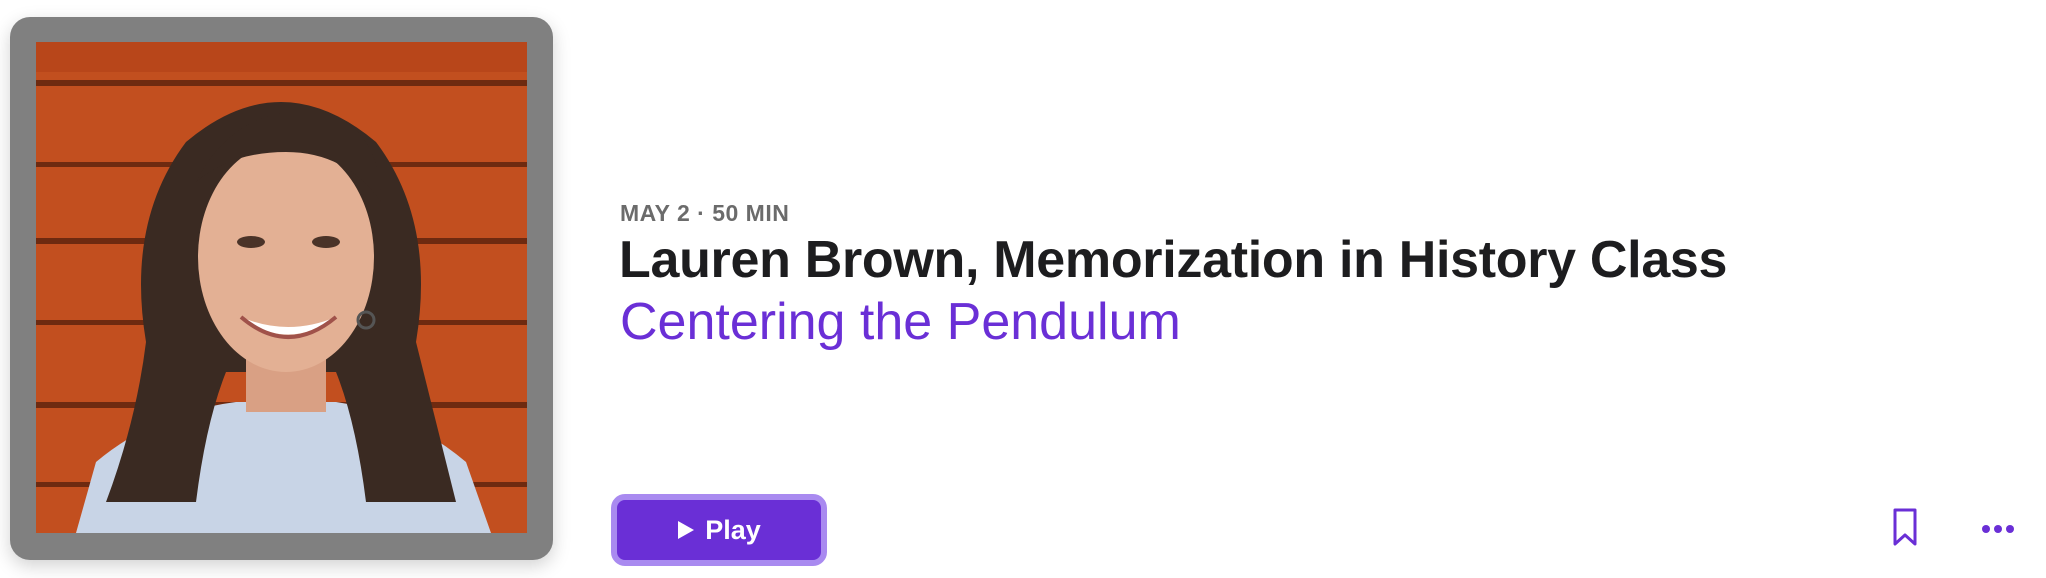 This screenshot has height=578, width=2046. Describe the element at coordinates (705, 213) in the screenshot. I see `episode-meta: MAY 2 · 50 MIN` at that location.